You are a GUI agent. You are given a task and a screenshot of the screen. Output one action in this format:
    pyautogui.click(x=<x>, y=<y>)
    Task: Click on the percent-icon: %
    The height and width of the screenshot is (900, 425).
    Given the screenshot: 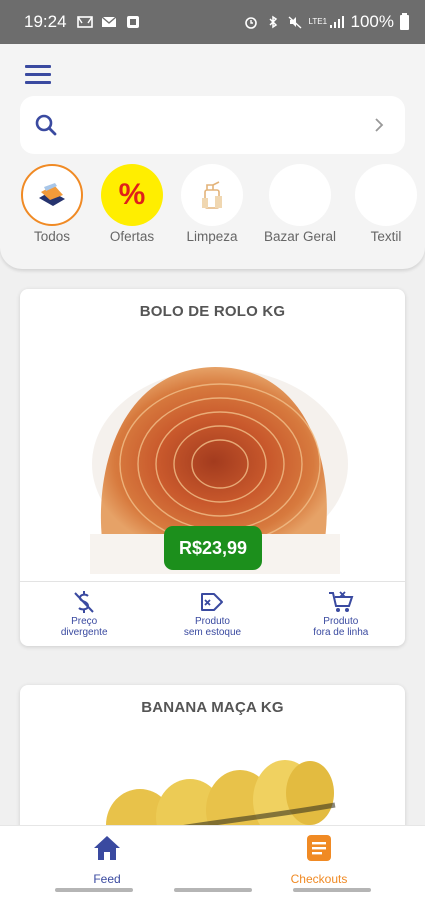 What is the action you would take?
    pyautogui.click(x=132, y=195)
    